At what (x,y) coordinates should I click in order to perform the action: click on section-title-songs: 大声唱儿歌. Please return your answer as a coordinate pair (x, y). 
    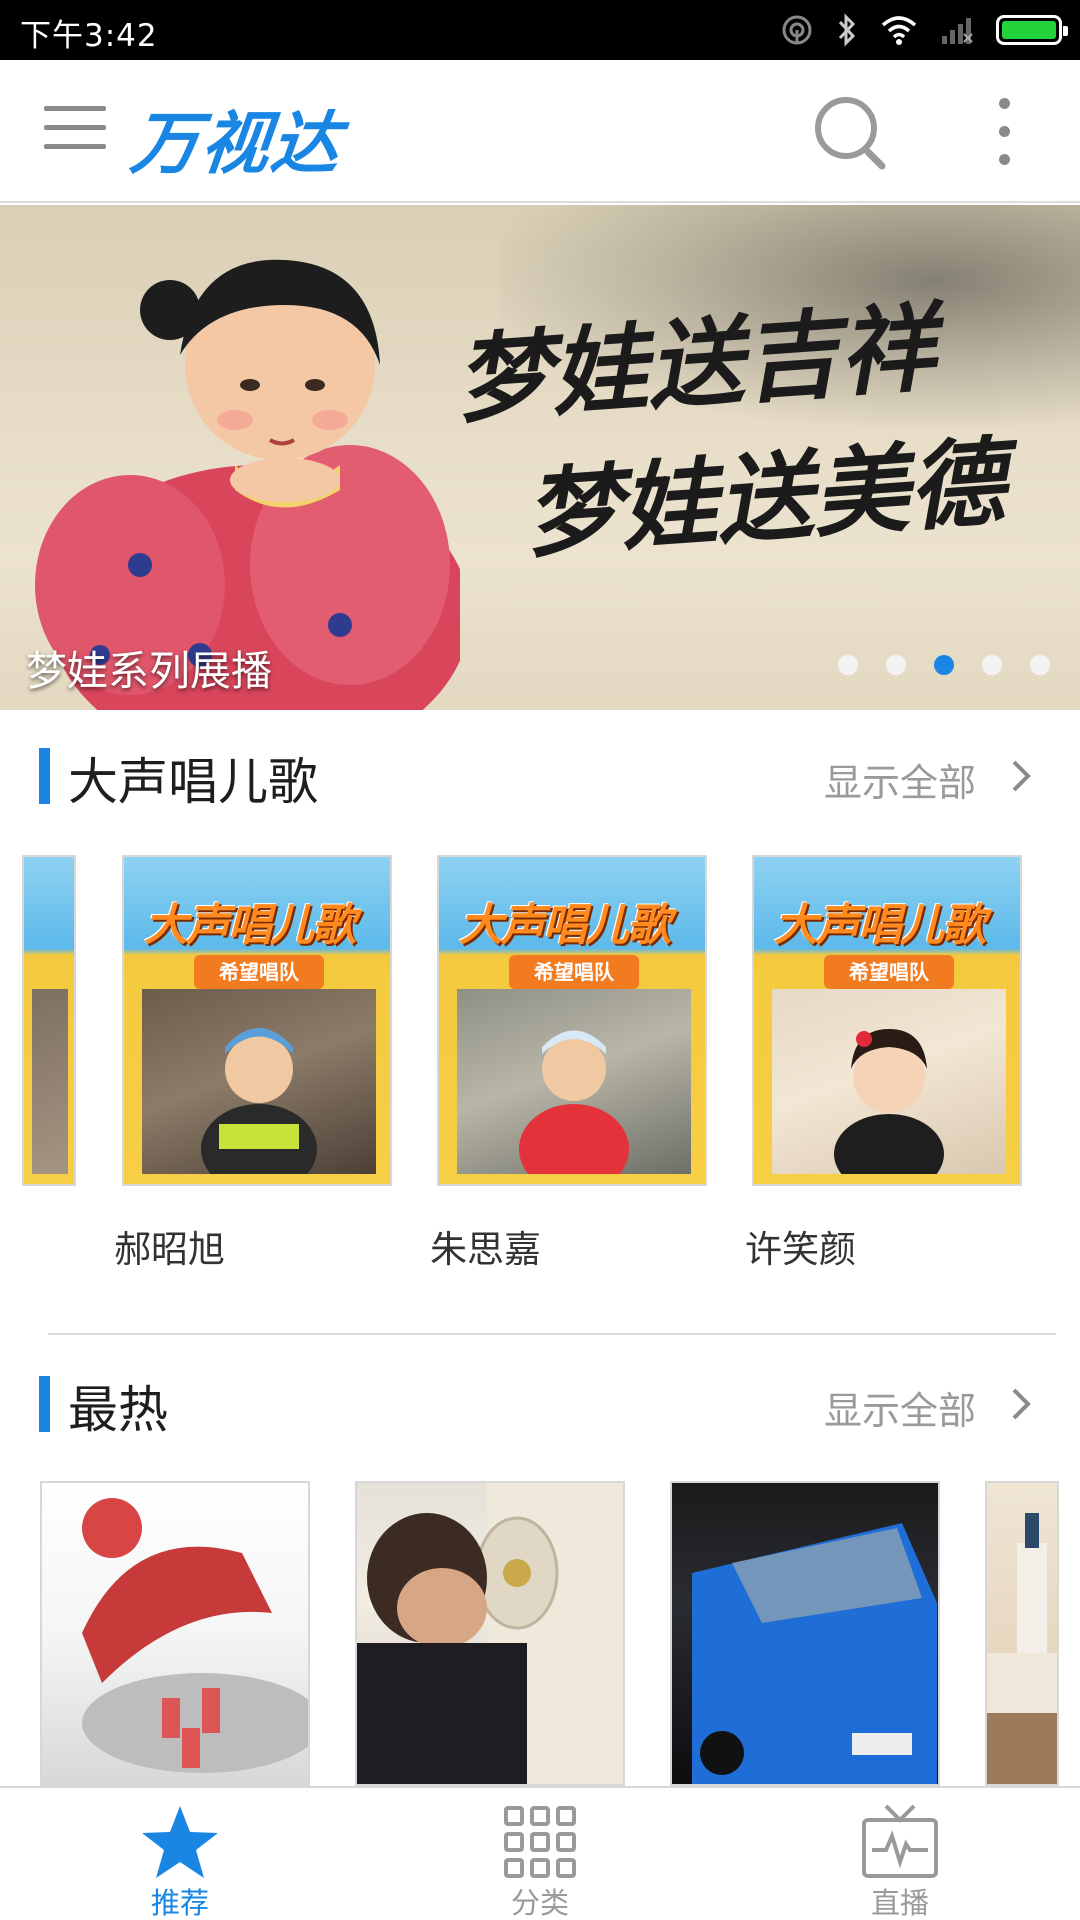
    Looking at the image, I should click on (193, 782).